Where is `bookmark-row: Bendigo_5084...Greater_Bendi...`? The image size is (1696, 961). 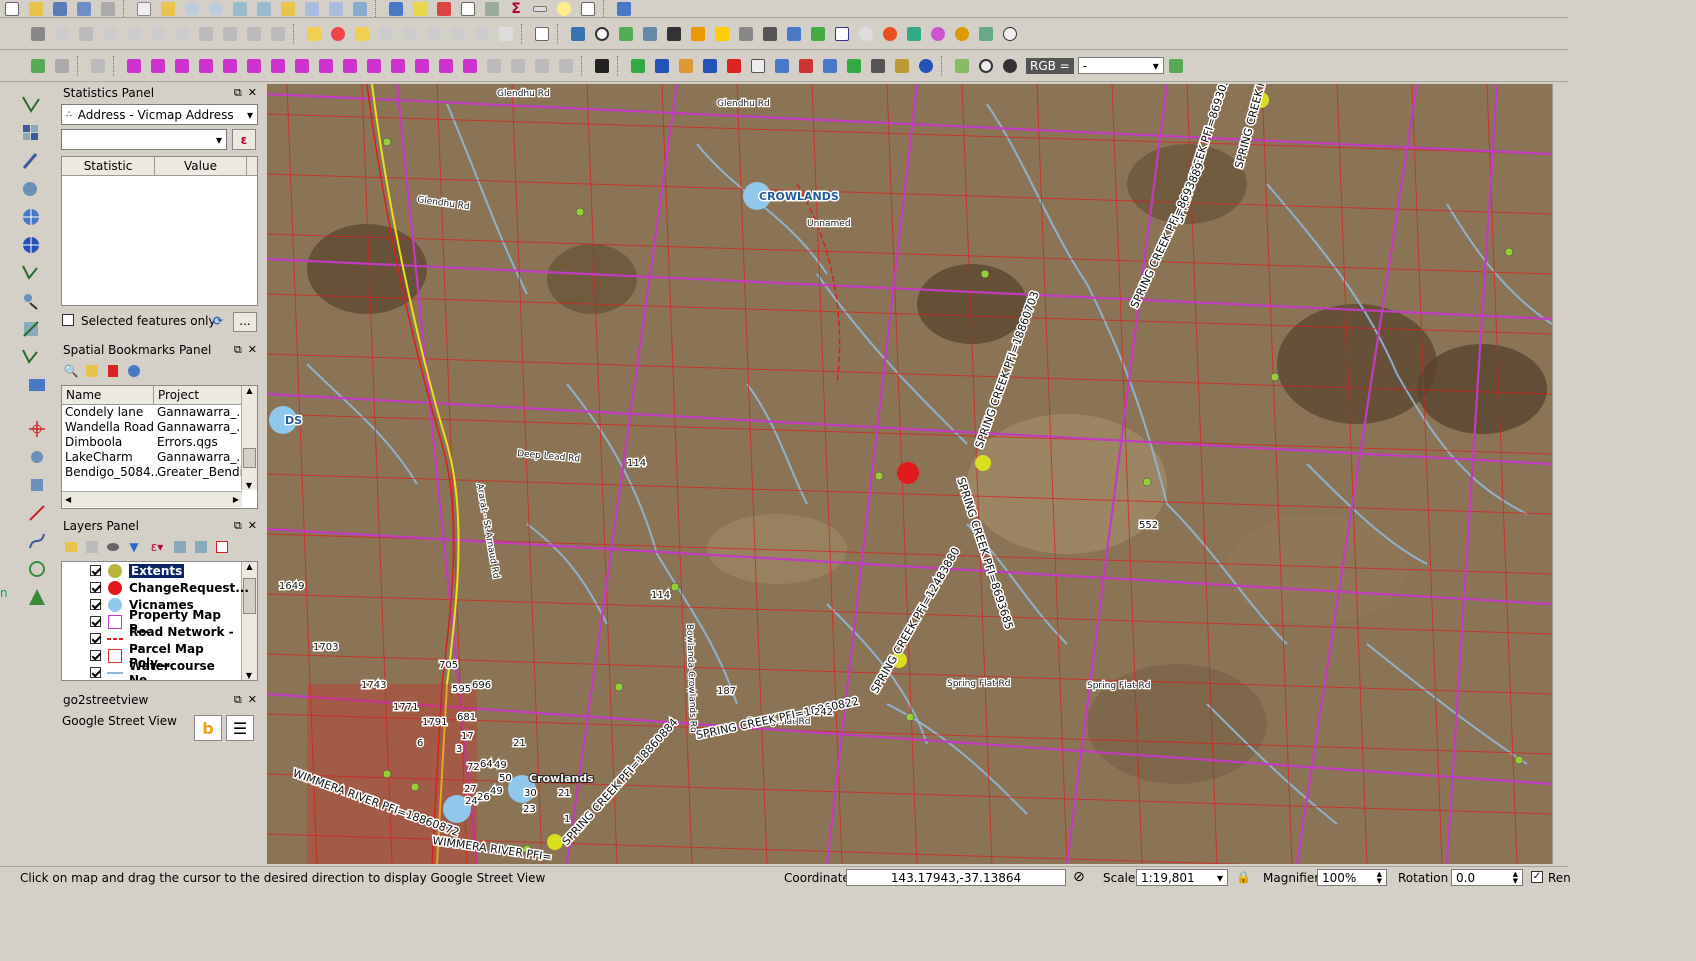
bookmark-row: Bendigo_5084...Greater_Bendi... is located at coordinates (161, 472).